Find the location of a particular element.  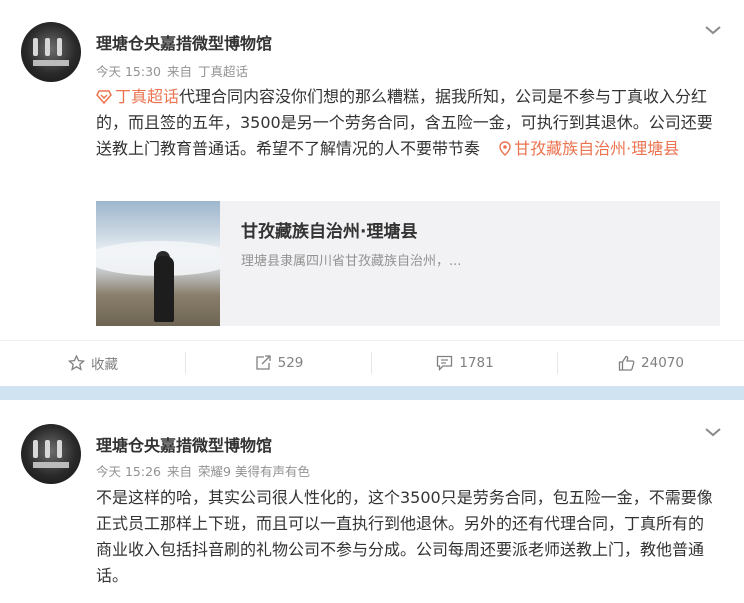

repost-button: 529 is located at coordinates (279, 363).